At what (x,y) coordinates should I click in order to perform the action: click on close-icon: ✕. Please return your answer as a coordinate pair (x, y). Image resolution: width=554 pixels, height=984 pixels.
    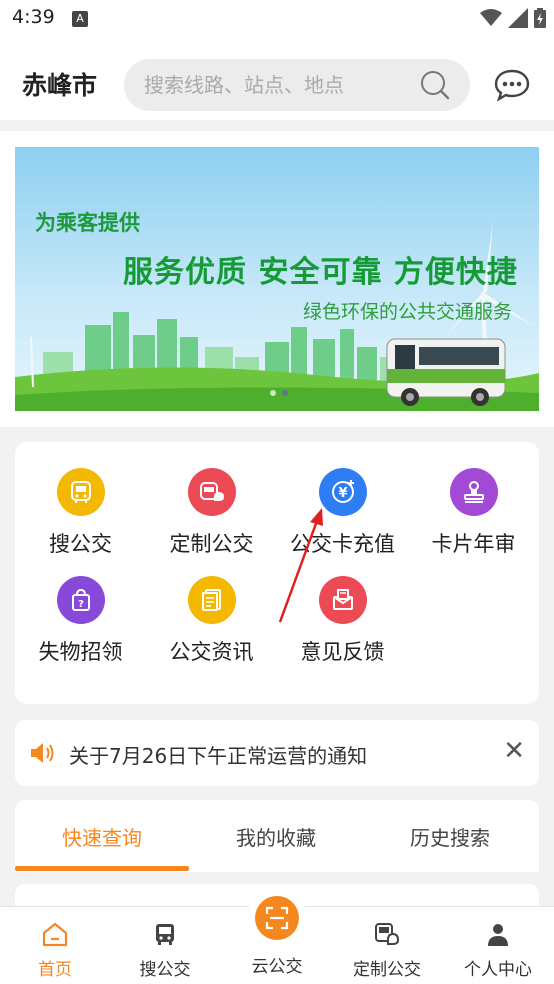
    Looking at the image, I should click on (514, 751).